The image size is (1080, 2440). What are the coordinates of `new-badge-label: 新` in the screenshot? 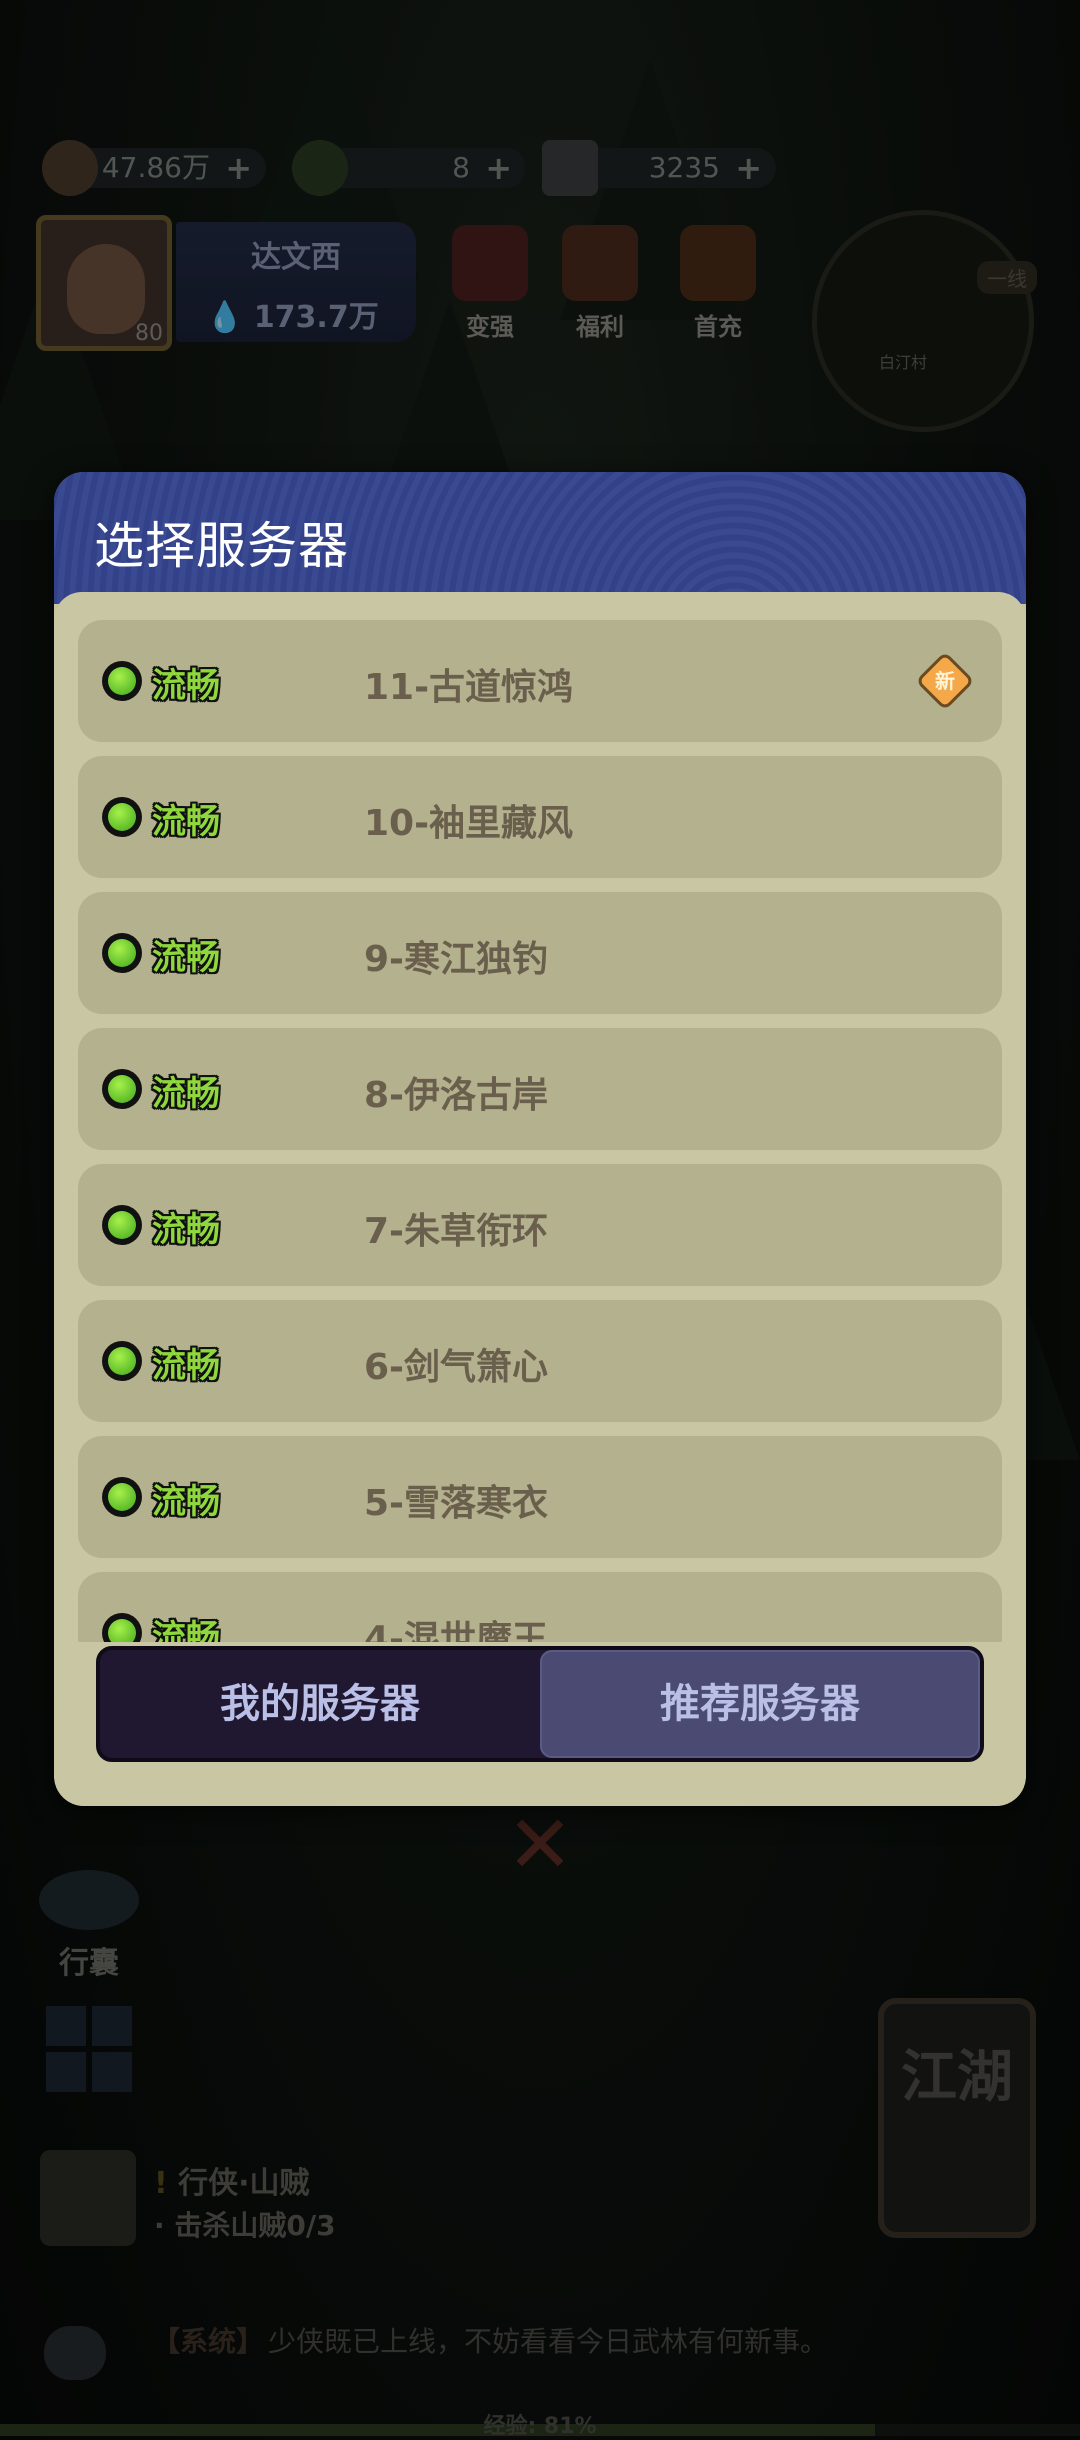 It's located at (945, 681).